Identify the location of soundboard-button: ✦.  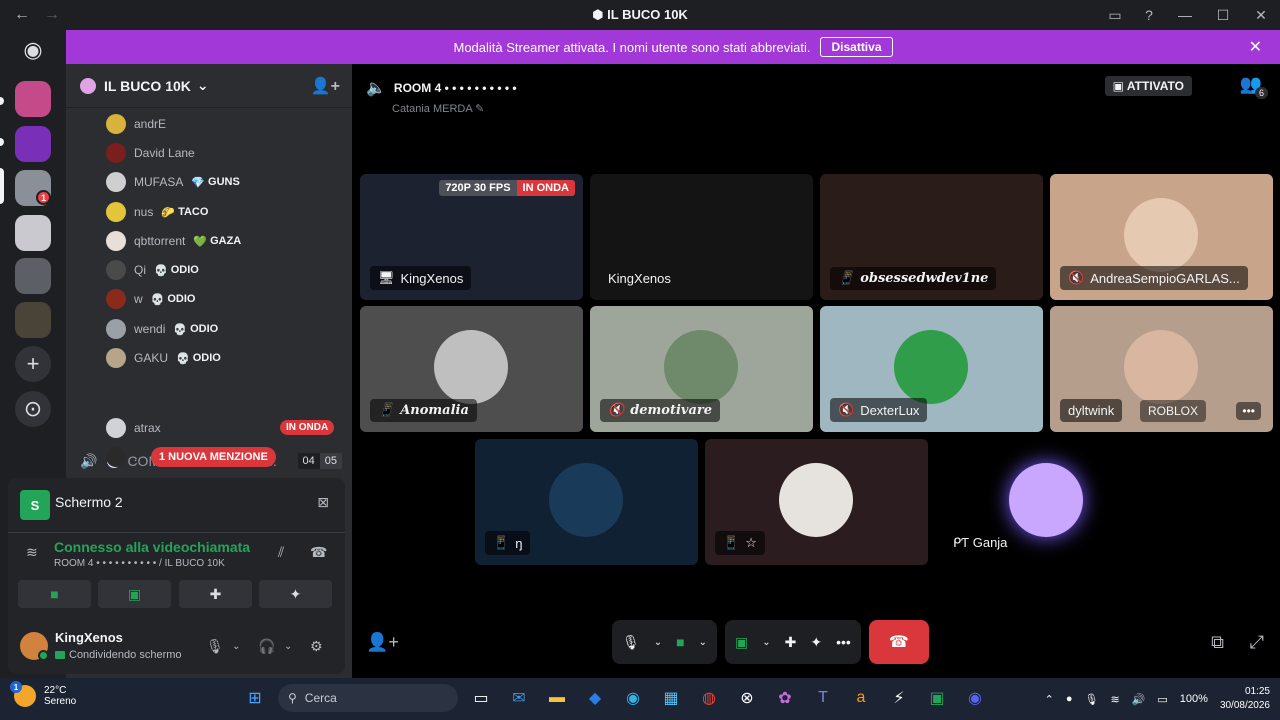
(295, 594).